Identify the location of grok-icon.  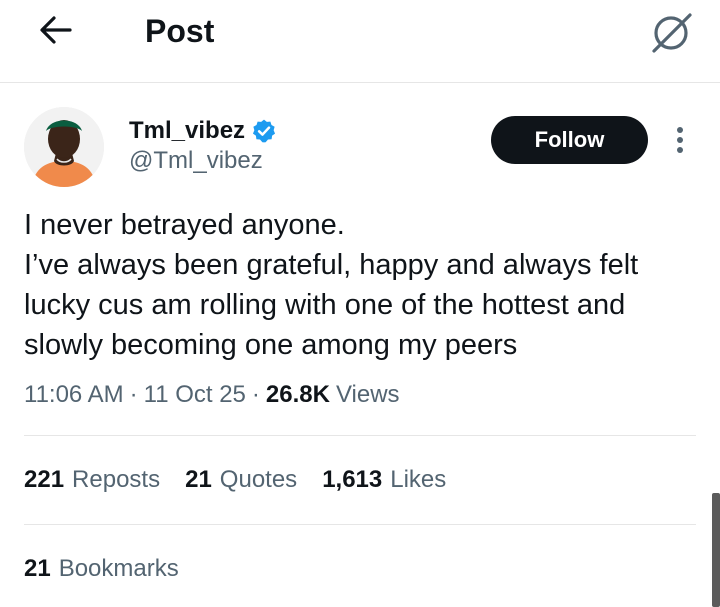
(672, 33).